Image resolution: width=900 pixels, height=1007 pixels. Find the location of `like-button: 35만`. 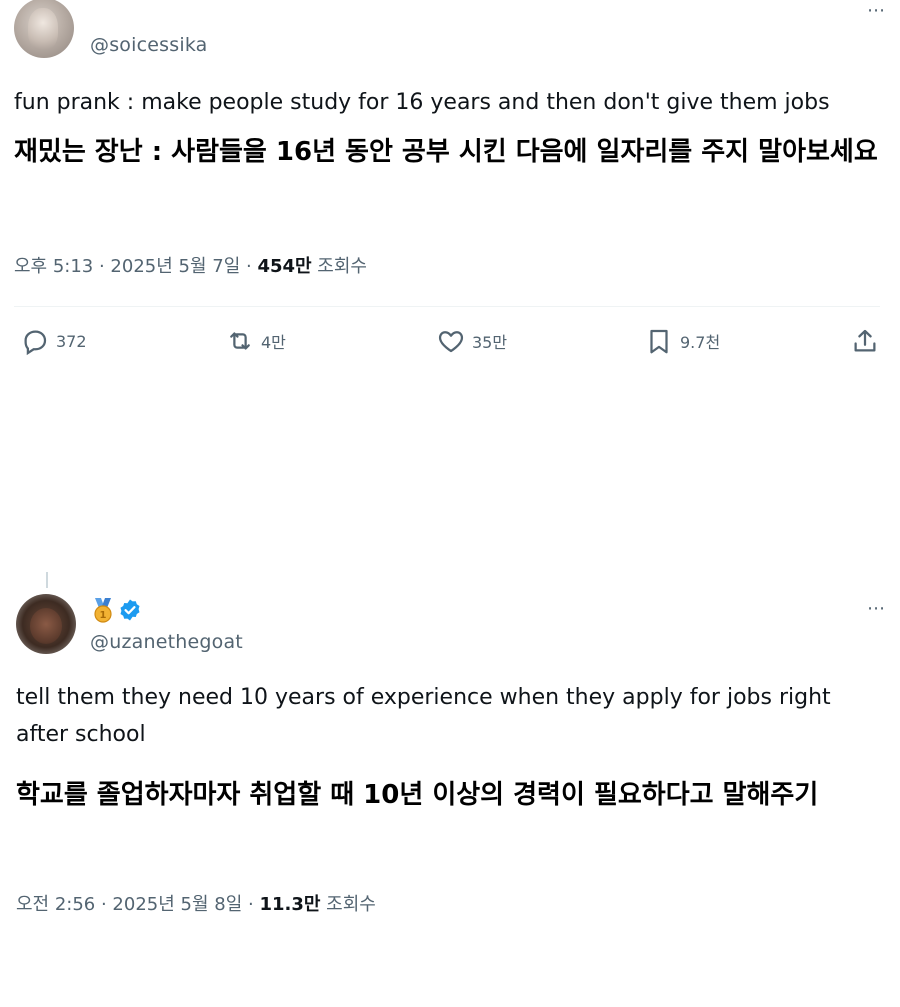

like-button: 35만 is located at coordinates (471, 341).